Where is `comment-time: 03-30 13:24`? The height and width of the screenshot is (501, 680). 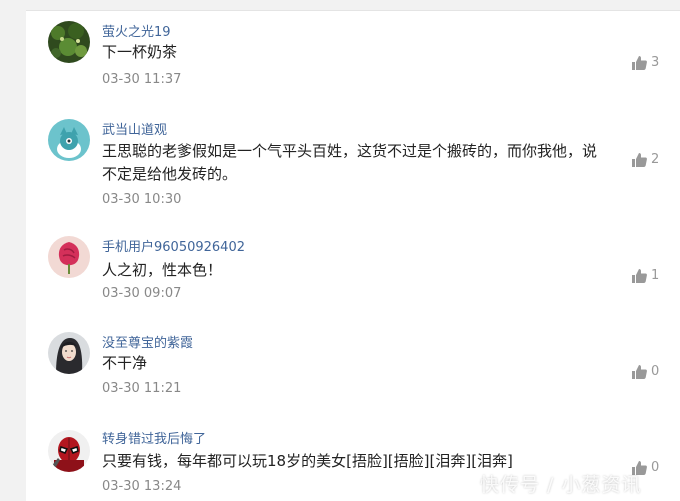
comment-time: 03-30 13:24 is located at coordinates (142, 486).